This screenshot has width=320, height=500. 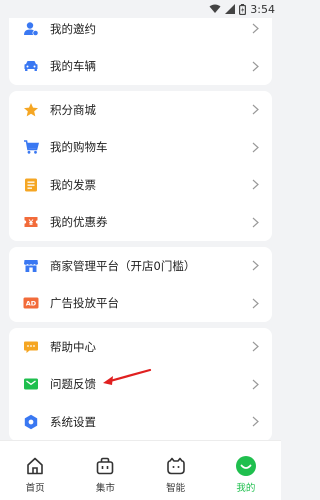 What do you see at coordinates (243, 9) in the screenshot?
I see `battery-icon` at bounding box center [243, 9].